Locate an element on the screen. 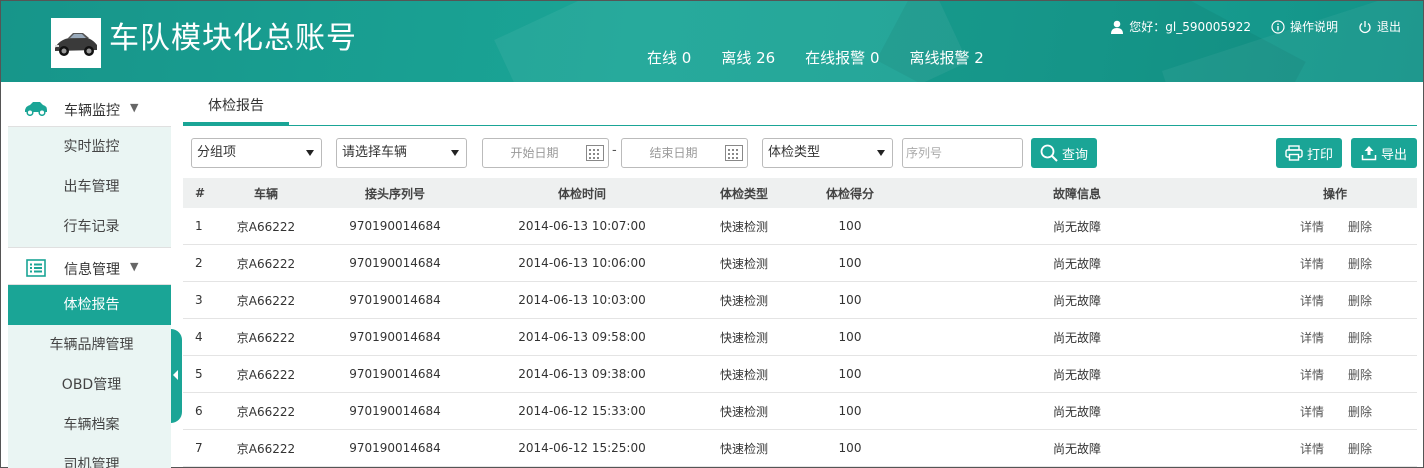 The image size is (1424, 468). search-icon is located at coordinates (1049, 153).